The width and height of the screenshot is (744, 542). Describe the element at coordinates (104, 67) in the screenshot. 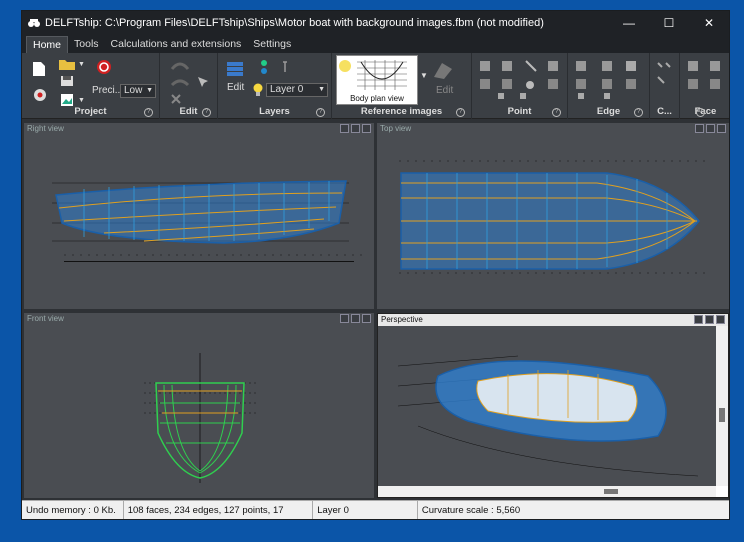

I see `power-icon` at that location.